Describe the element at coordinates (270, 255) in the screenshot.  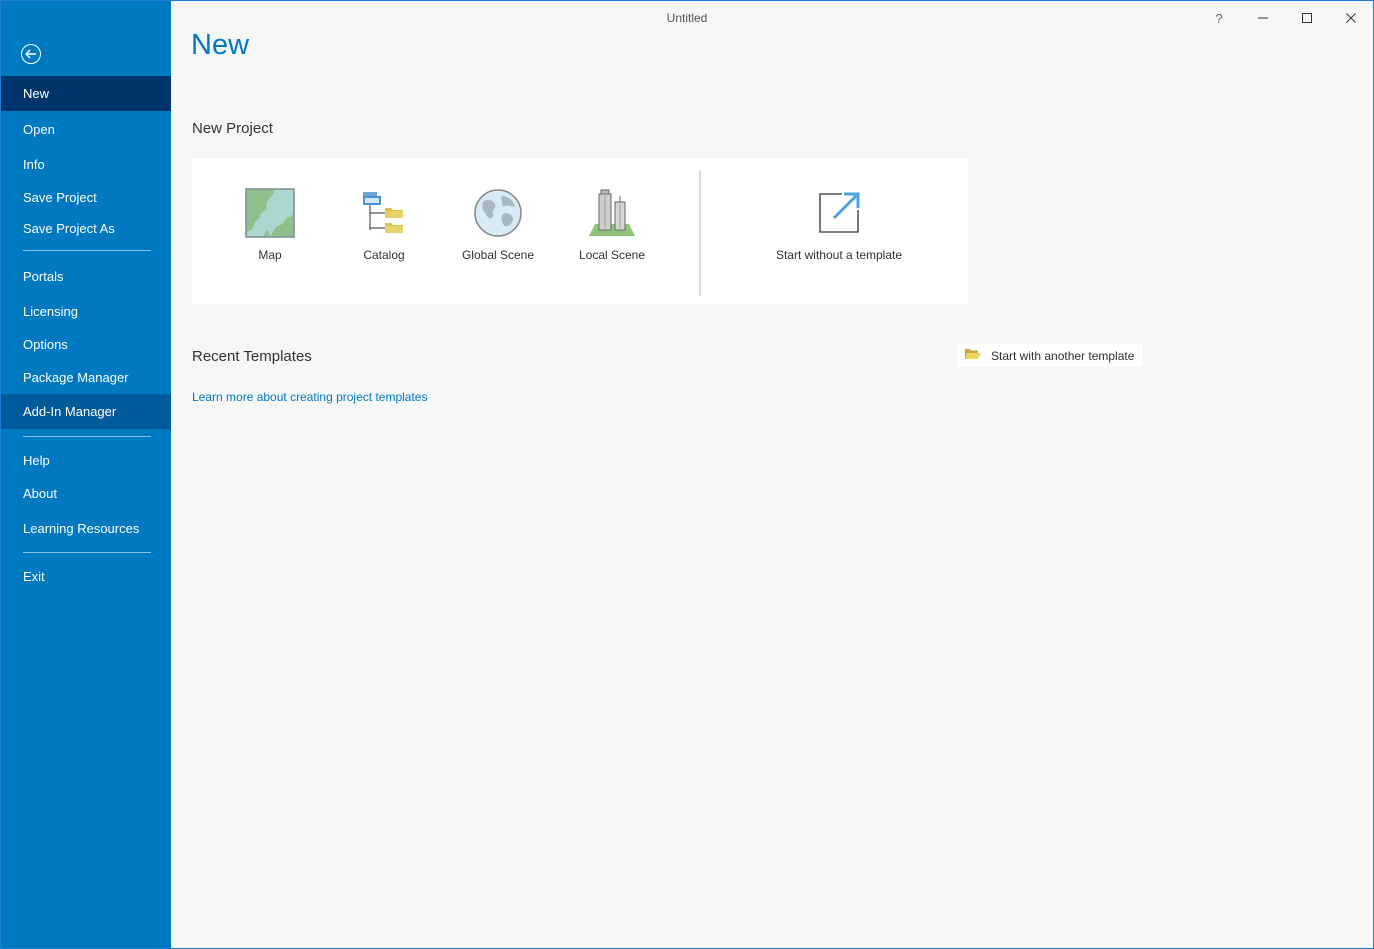
I see `map-template-label: Map` at that location.